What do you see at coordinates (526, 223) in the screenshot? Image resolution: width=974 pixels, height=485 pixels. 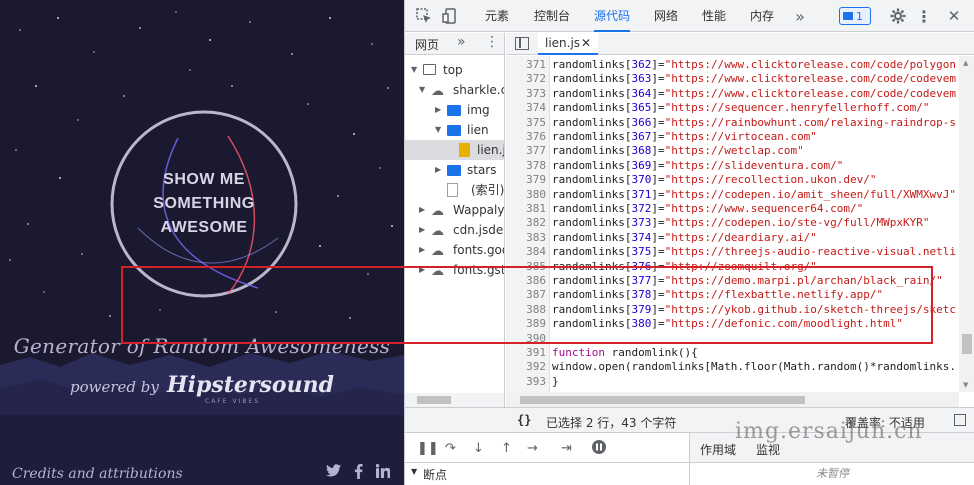 I see `line-number: 382` at bounding box center [526, 223].